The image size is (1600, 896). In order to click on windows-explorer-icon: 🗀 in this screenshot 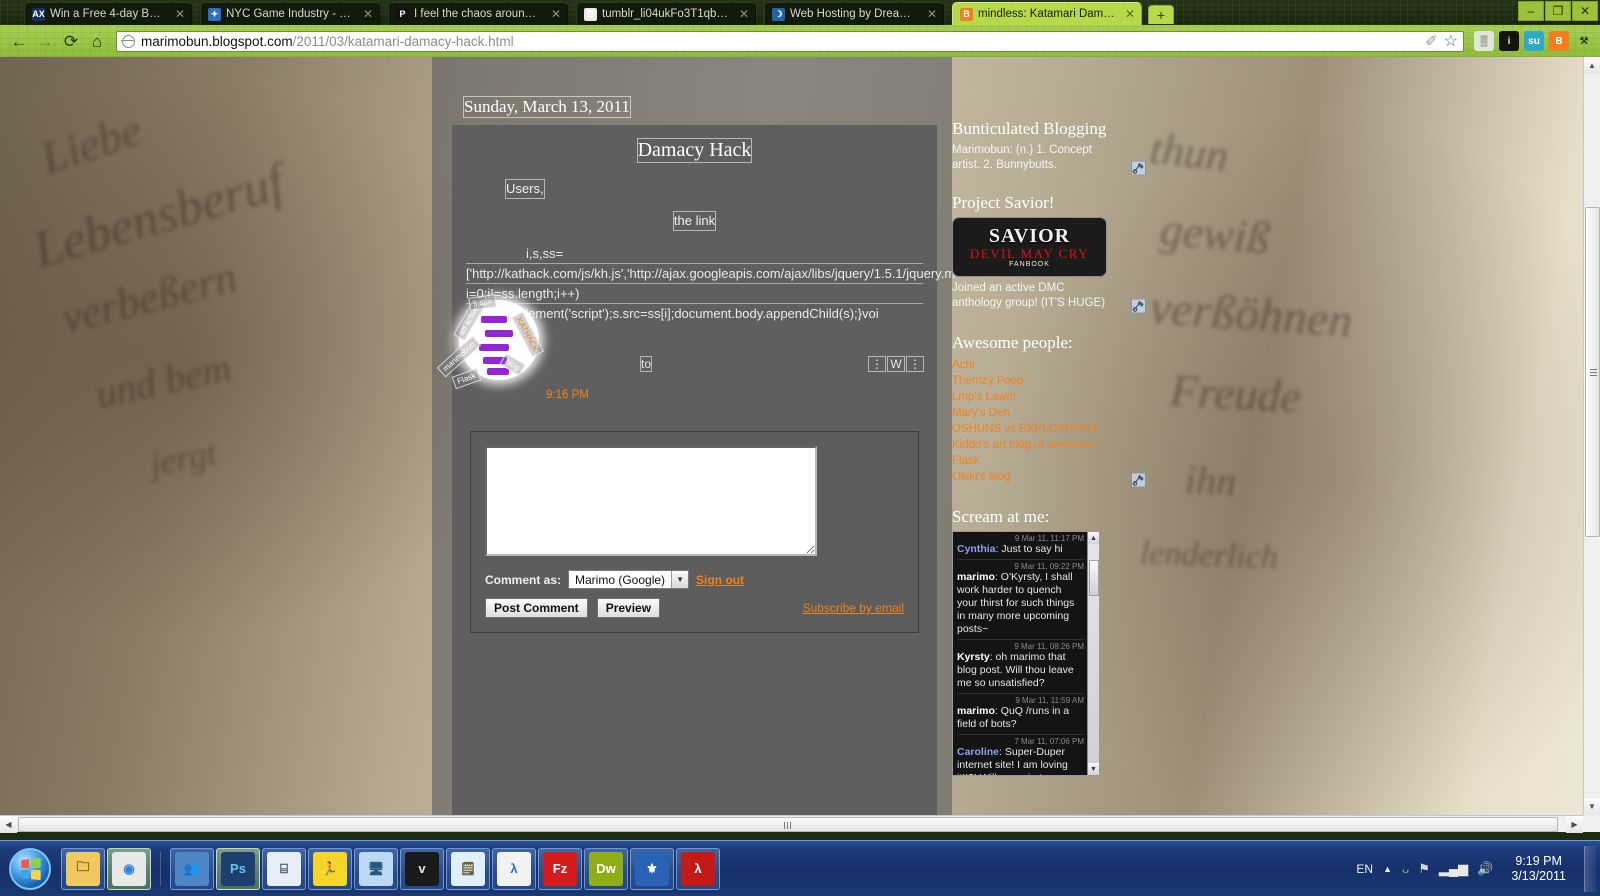, I will do `click(83, 868)`.